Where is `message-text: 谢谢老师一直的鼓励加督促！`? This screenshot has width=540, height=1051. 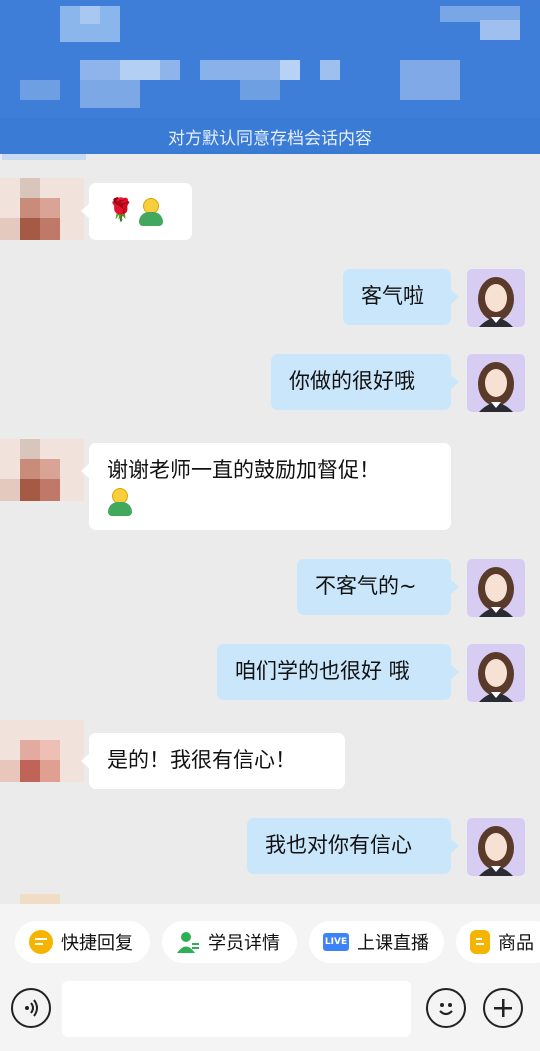 message-text: 谢谢老师一直的鼓励加督促！ is located at coordinates (243, 469).